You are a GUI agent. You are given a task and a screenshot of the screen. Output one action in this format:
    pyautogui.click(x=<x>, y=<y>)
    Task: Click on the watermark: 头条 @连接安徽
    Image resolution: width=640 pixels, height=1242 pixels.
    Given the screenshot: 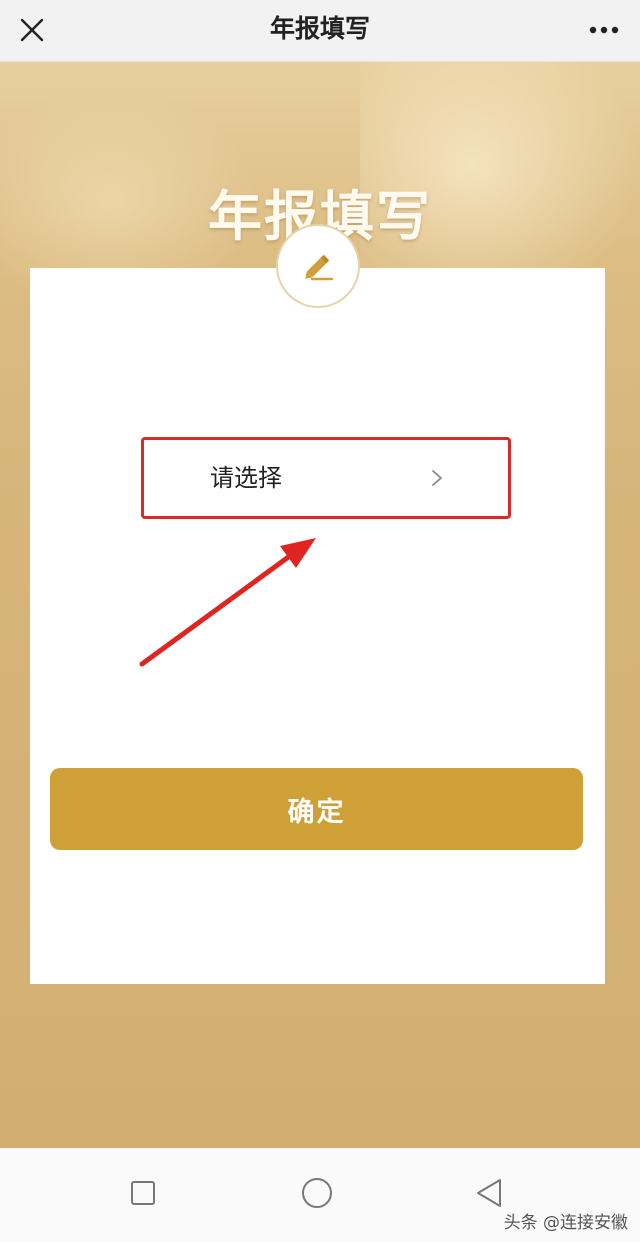 What is the action you would take?
    pyautogui.click(x=565, y=1223)
    